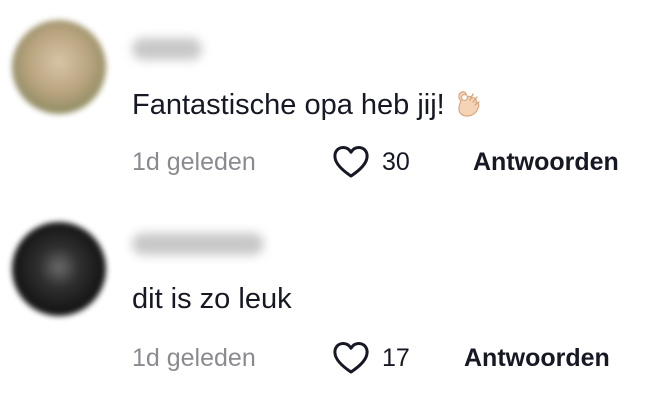 Image resolution: width=658 pixels, height=402 pixels. What do you see at coordinates (468, 103) in the screenshot?
I see `ok-hand-icon` at bounding box center [468, 103].